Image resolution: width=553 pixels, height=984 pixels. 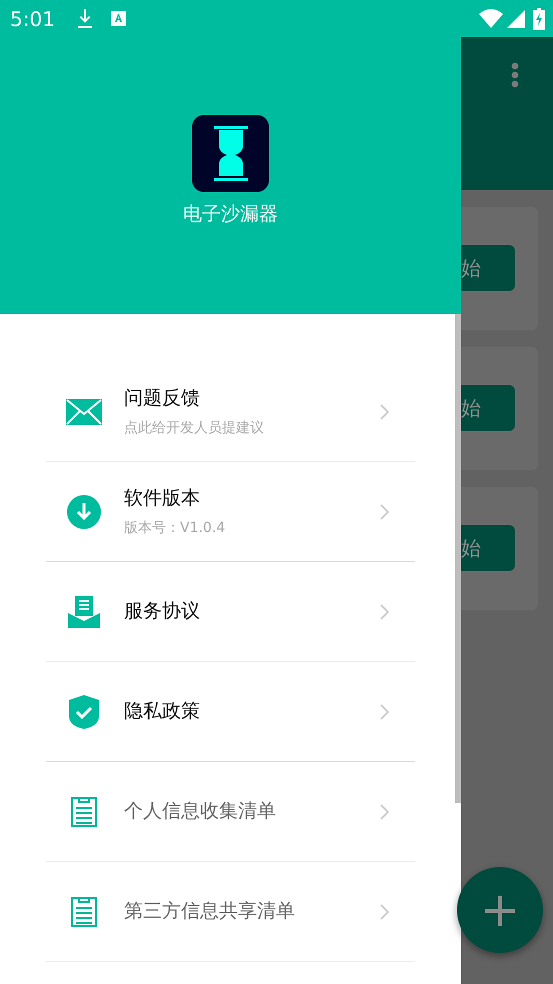 What do you see at coordinates (32, 19) in the screenshot?
I see `status-time: 5:01` at bounding box center [32, 19].